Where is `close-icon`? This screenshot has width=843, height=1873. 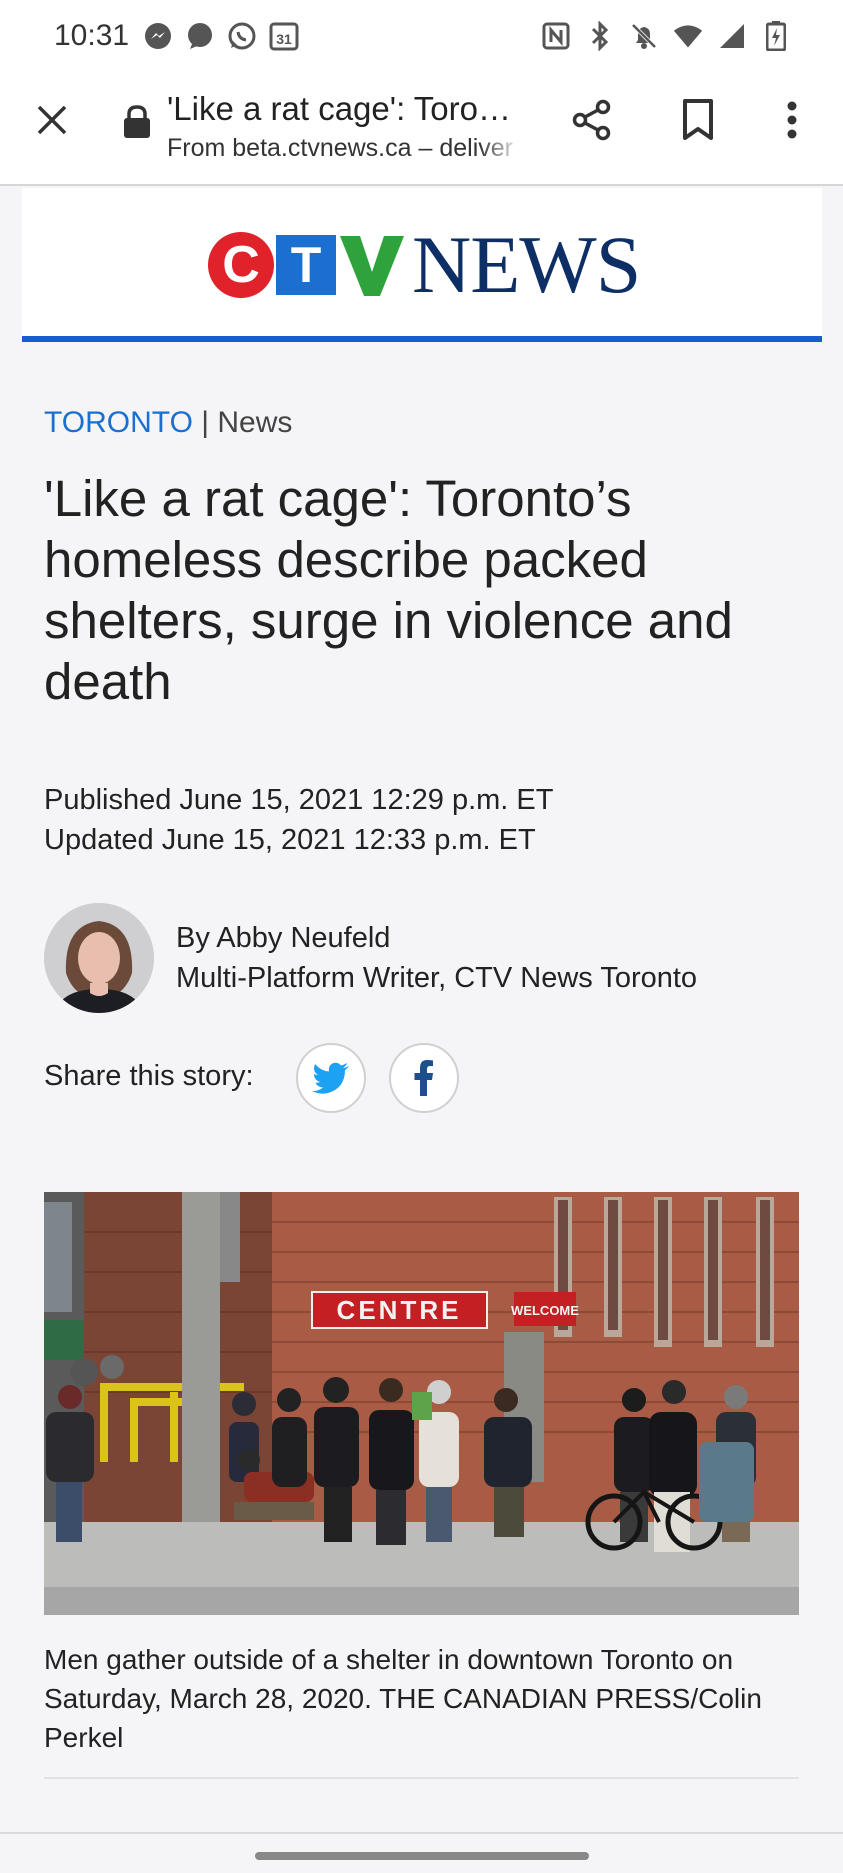 close-icon is located at coordinates (52, 120).